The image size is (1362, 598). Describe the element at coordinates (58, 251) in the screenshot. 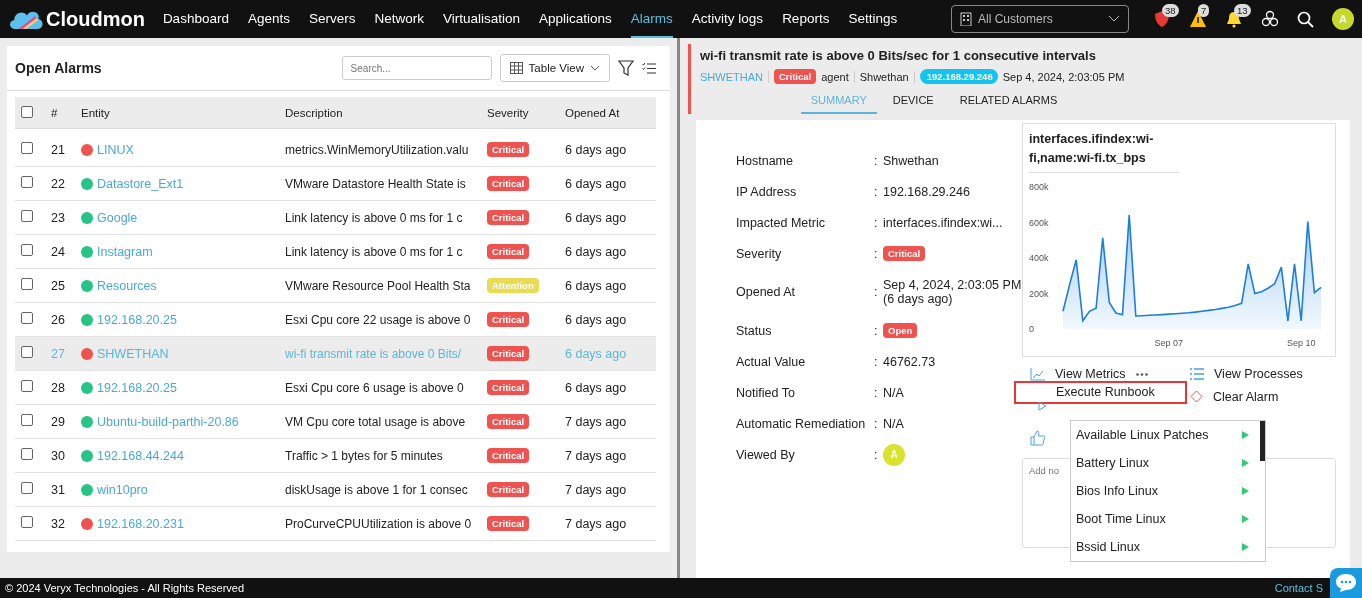

I see `row-number: 24` at that location.